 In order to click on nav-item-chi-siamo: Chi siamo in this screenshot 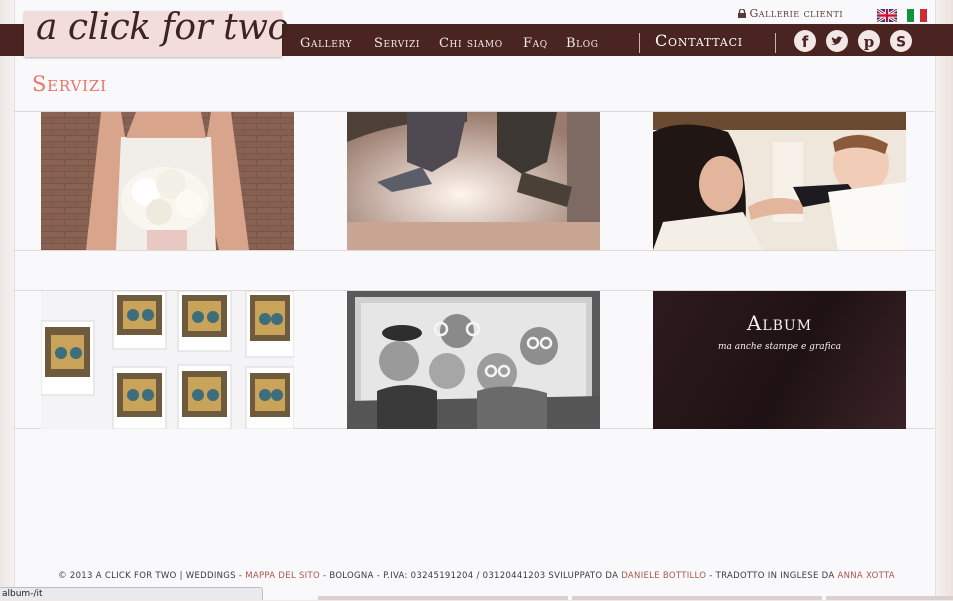, I will do `click(471, 43)`.